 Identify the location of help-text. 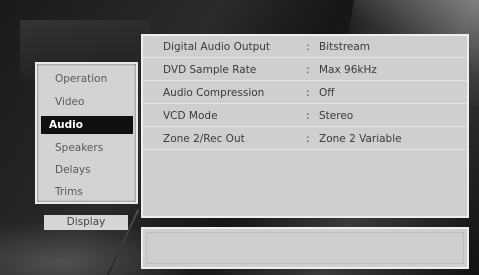
(305, 248).